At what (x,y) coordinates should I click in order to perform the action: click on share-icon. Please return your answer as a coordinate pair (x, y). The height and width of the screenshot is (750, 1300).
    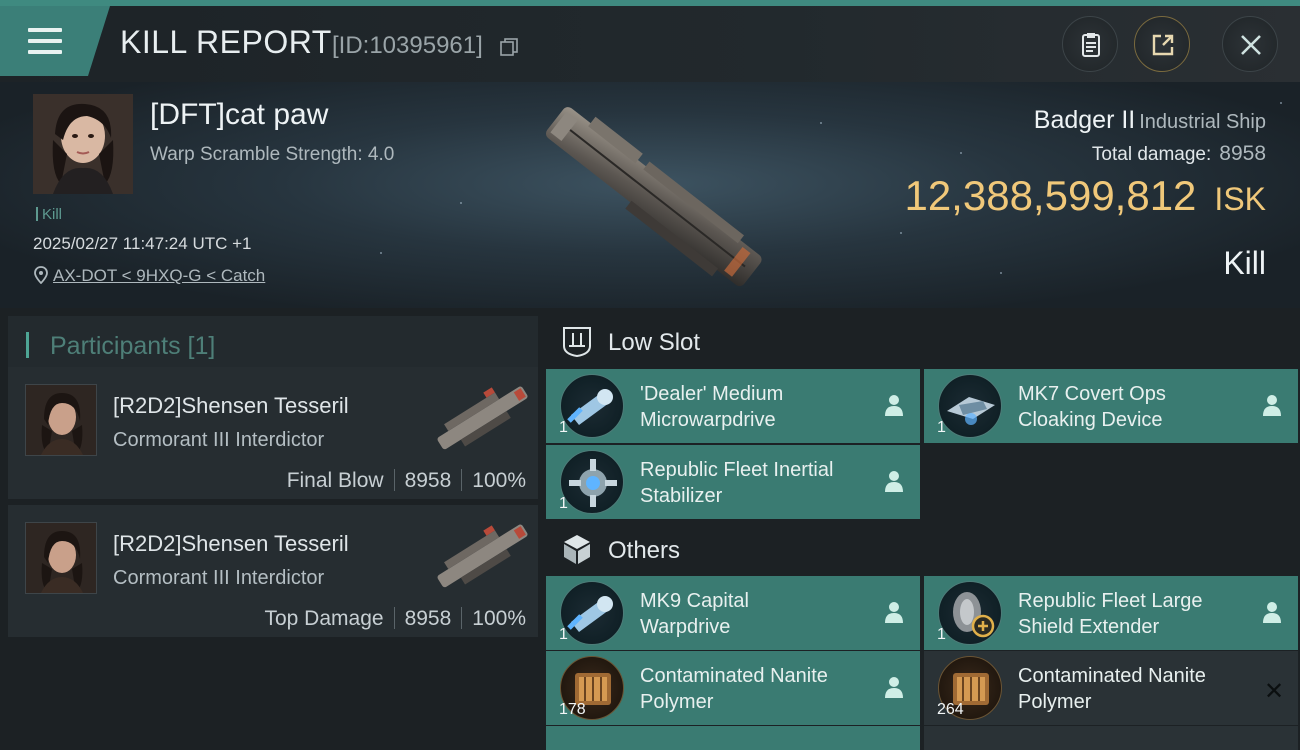
    Looking at the image, I should click on (1163, 45).